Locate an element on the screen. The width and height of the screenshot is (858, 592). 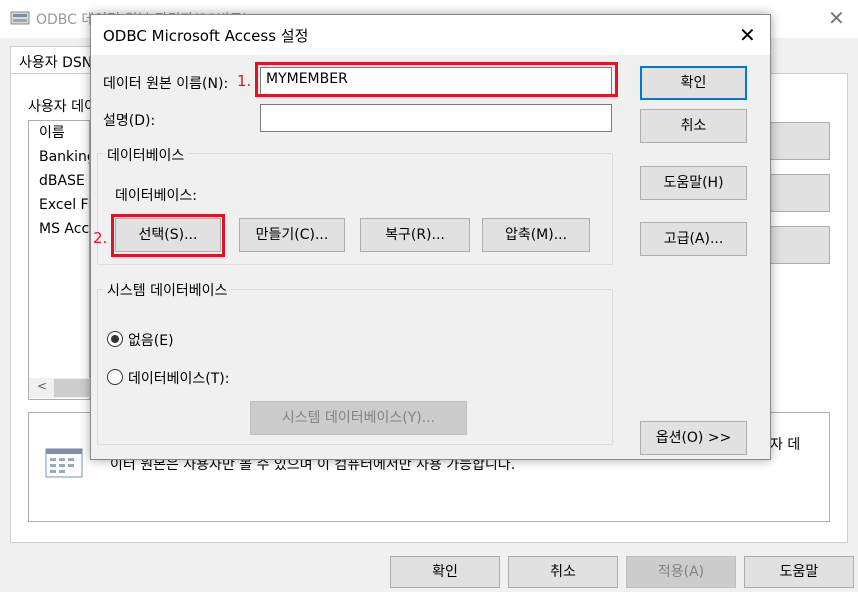
tab-user-dsn: 사용자 DSN is located at coordinates (52, 60).